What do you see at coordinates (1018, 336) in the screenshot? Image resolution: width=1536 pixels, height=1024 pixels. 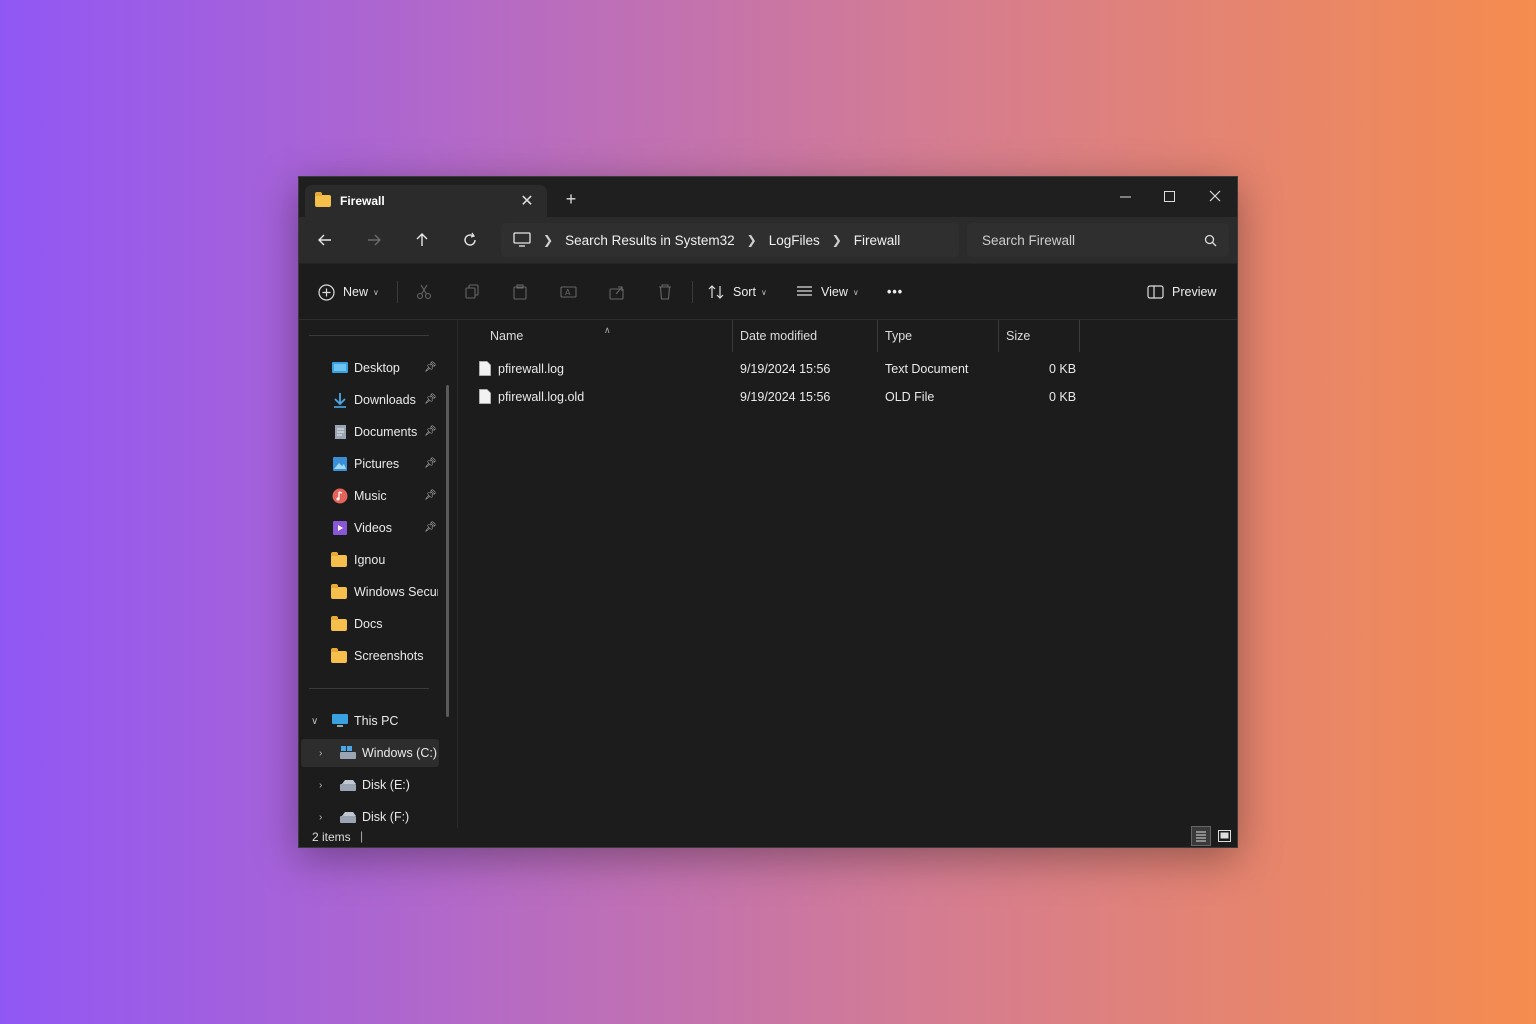 I see `column-header-size: Size` at bounding box center [1018, 336].